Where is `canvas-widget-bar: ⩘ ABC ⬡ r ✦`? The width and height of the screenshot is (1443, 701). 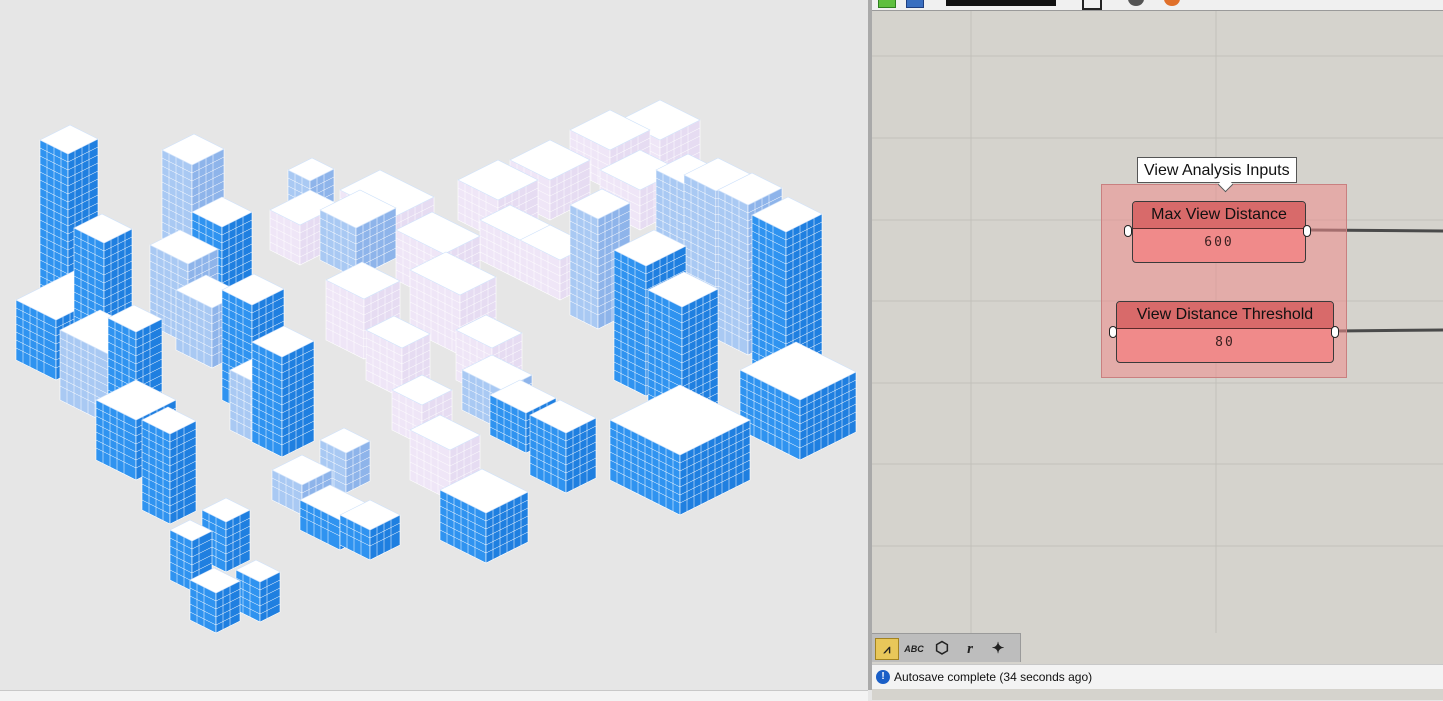
canvas-widget-bar: ⩘ ABC ⬡ r ✦ is located at coordinates (946, 647).